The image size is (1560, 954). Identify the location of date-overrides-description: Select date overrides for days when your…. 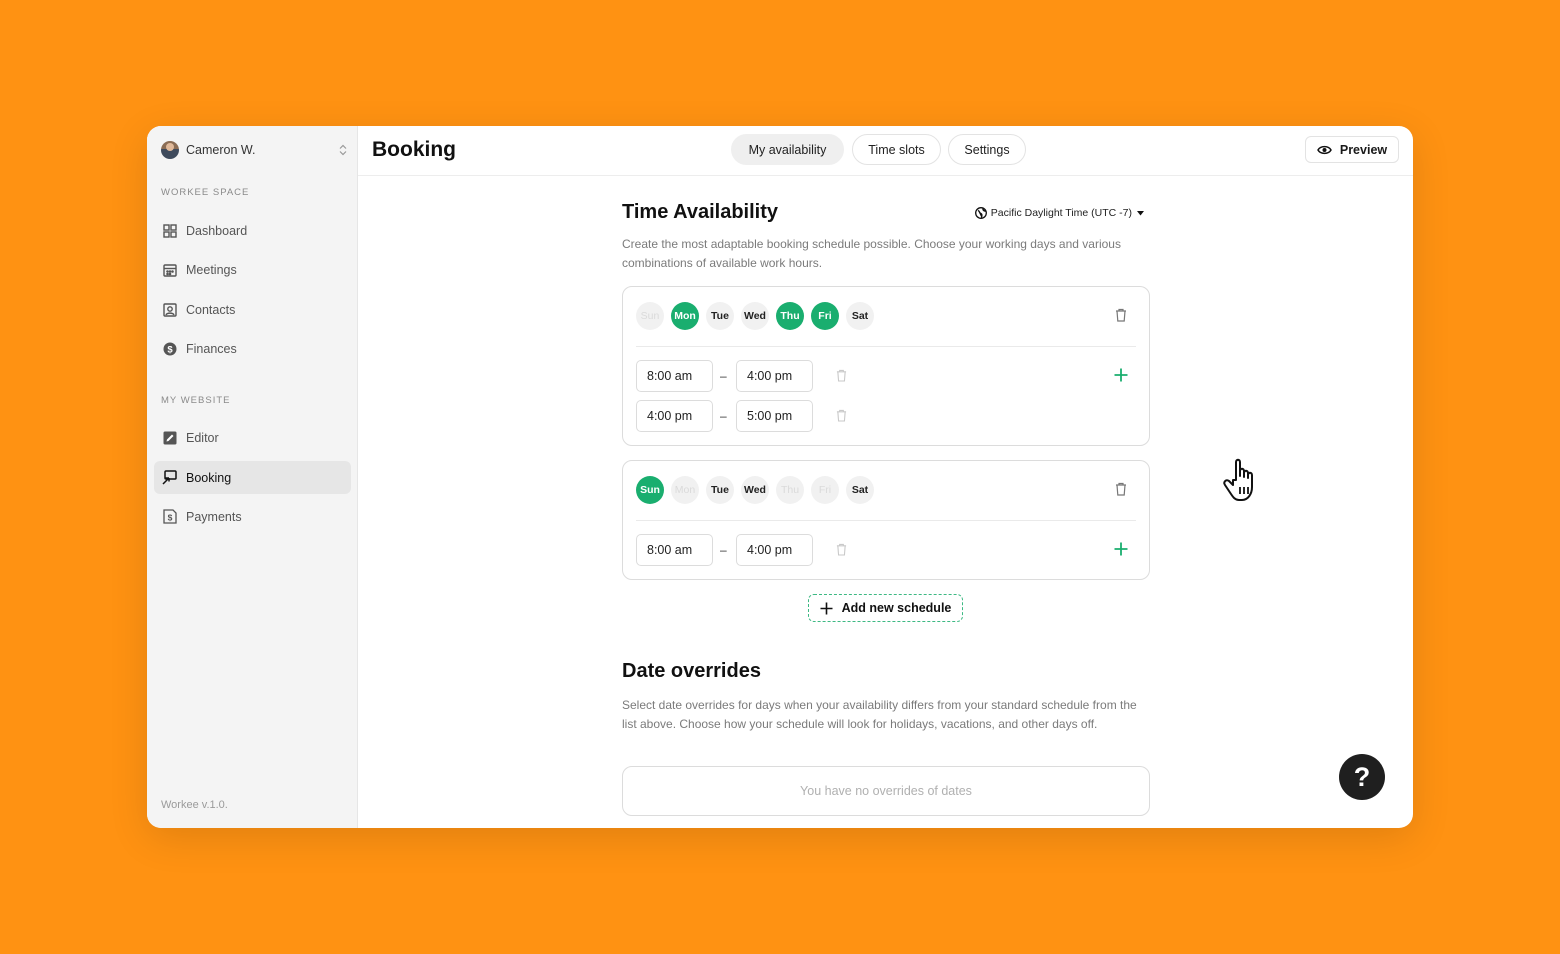
(879, 714).